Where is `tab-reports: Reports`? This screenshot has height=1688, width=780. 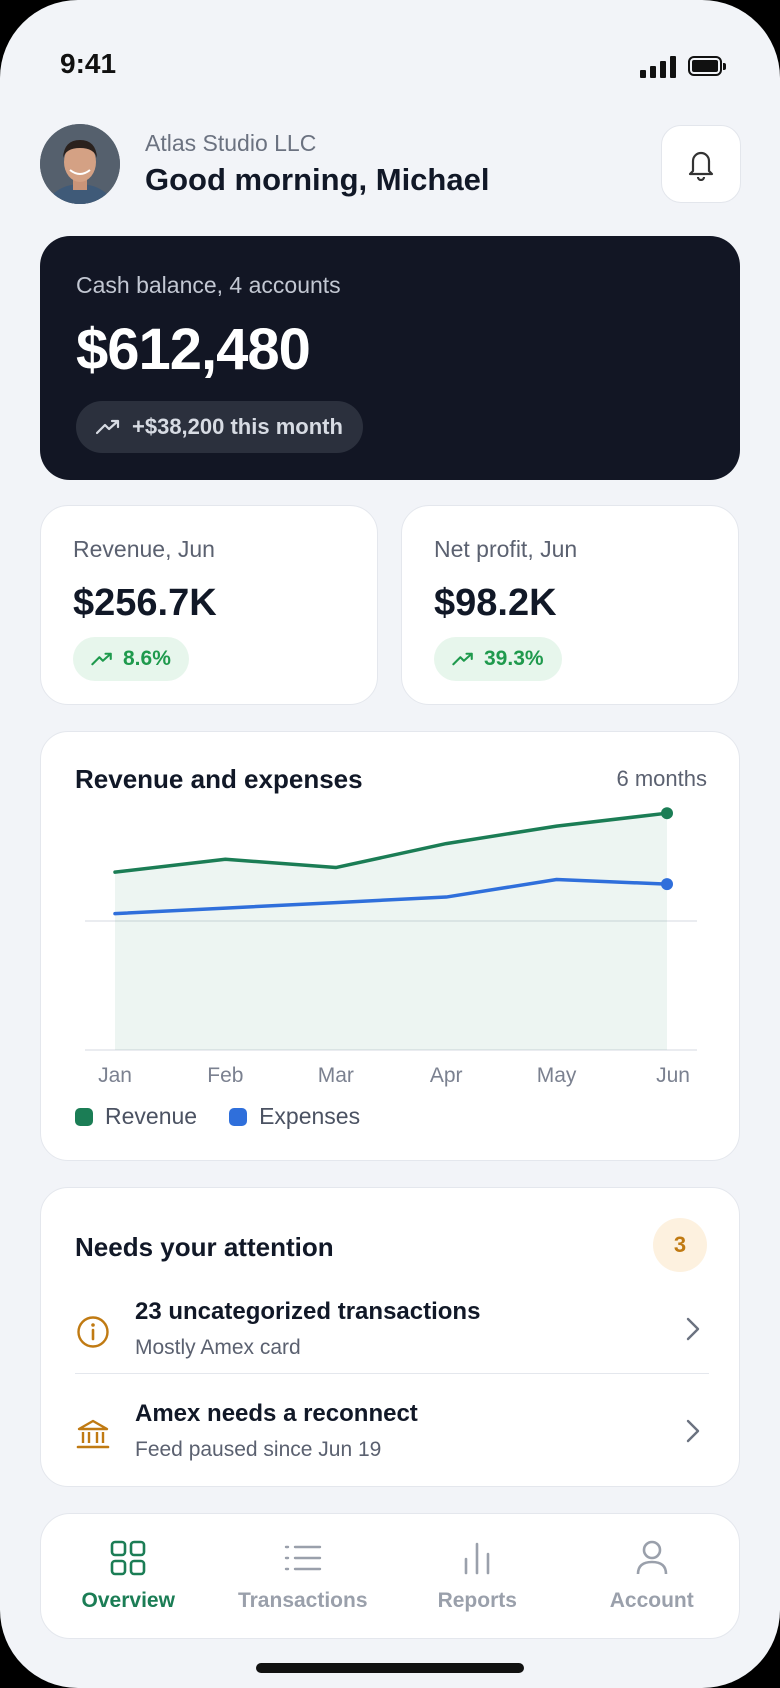
tab-reports: Reports is located at coordinates (477, 1576).